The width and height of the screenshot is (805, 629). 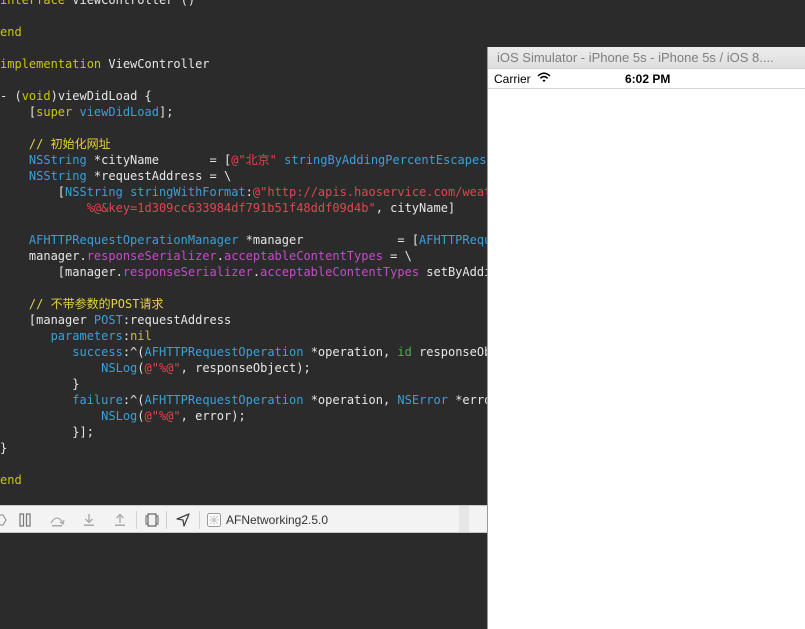 I want to click on code-line: parameters:nil, so click(x=76, y=336).